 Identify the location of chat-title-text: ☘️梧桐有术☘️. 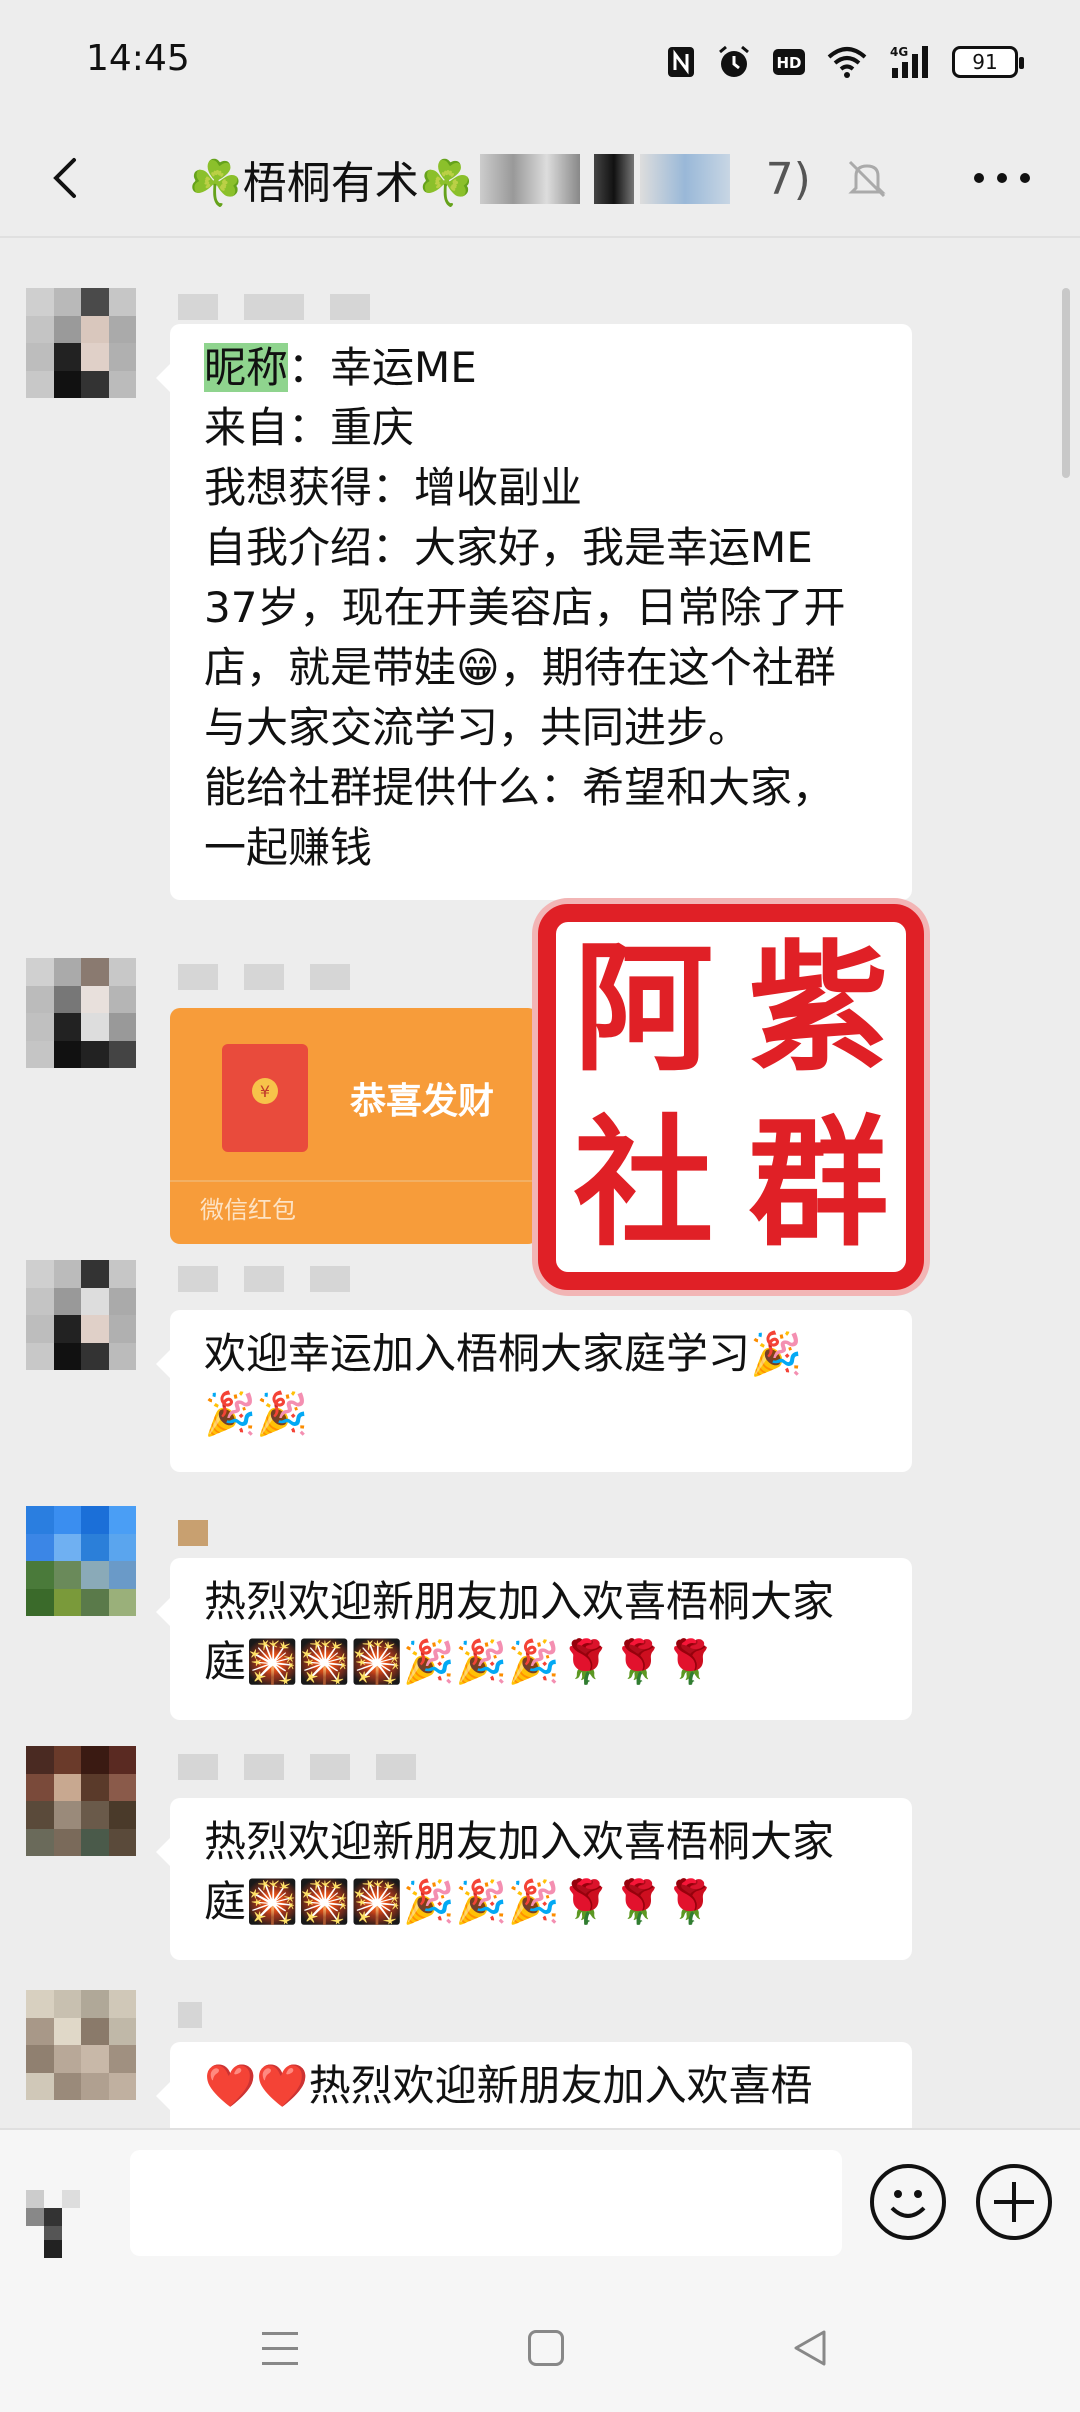
(331, 183).